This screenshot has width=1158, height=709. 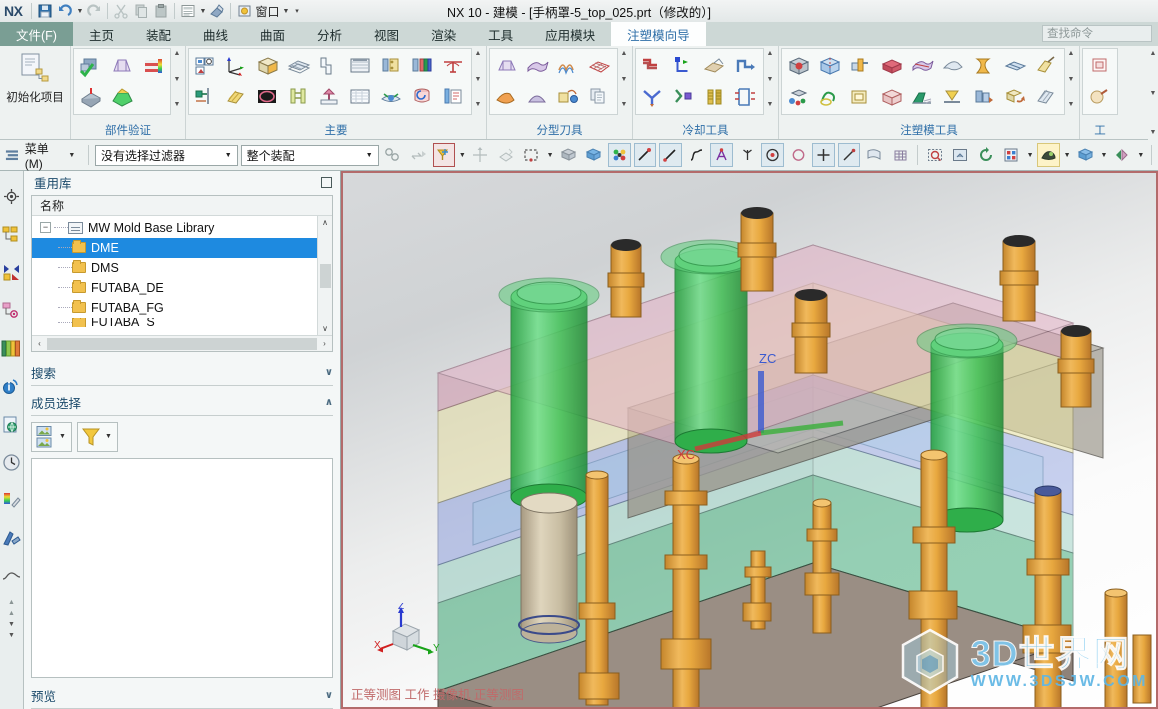 I want to click on scroll-right-icon: ›, so click(x=324, y=343).